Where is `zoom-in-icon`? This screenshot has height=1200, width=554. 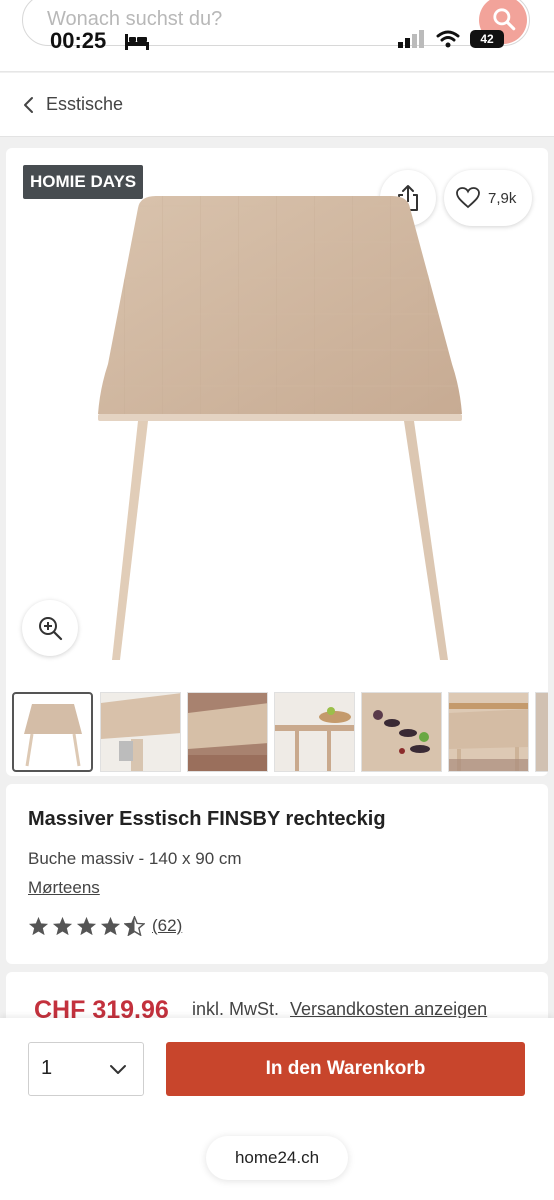
zoom-in-icon is located at coordinates (51, 629).